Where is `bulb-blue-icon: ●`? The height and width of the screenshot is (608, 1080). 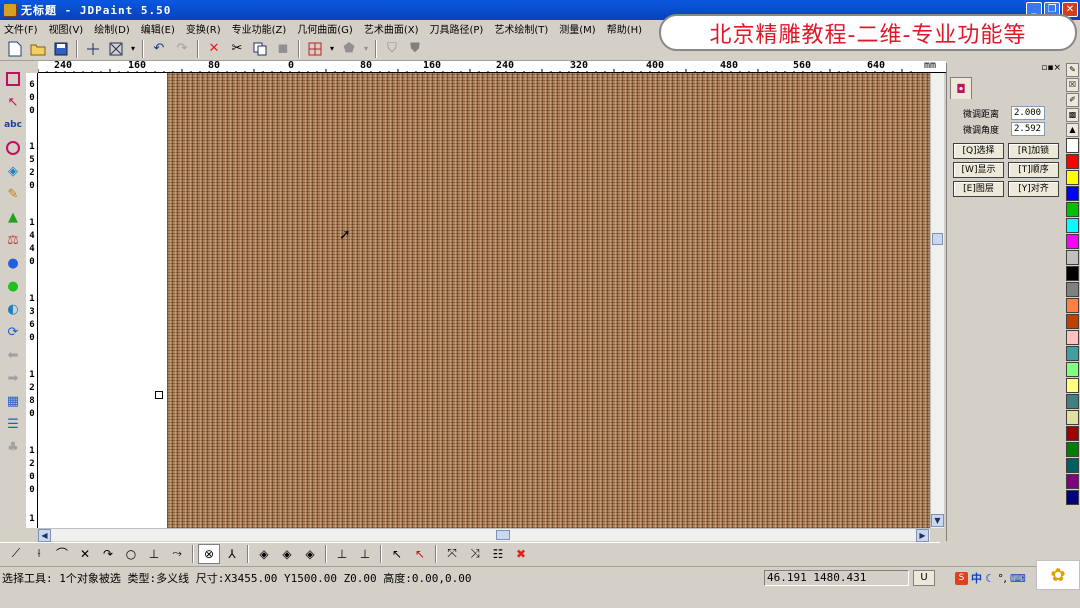 bulb-blue-icon: ● is located at coordinates (13, 263).